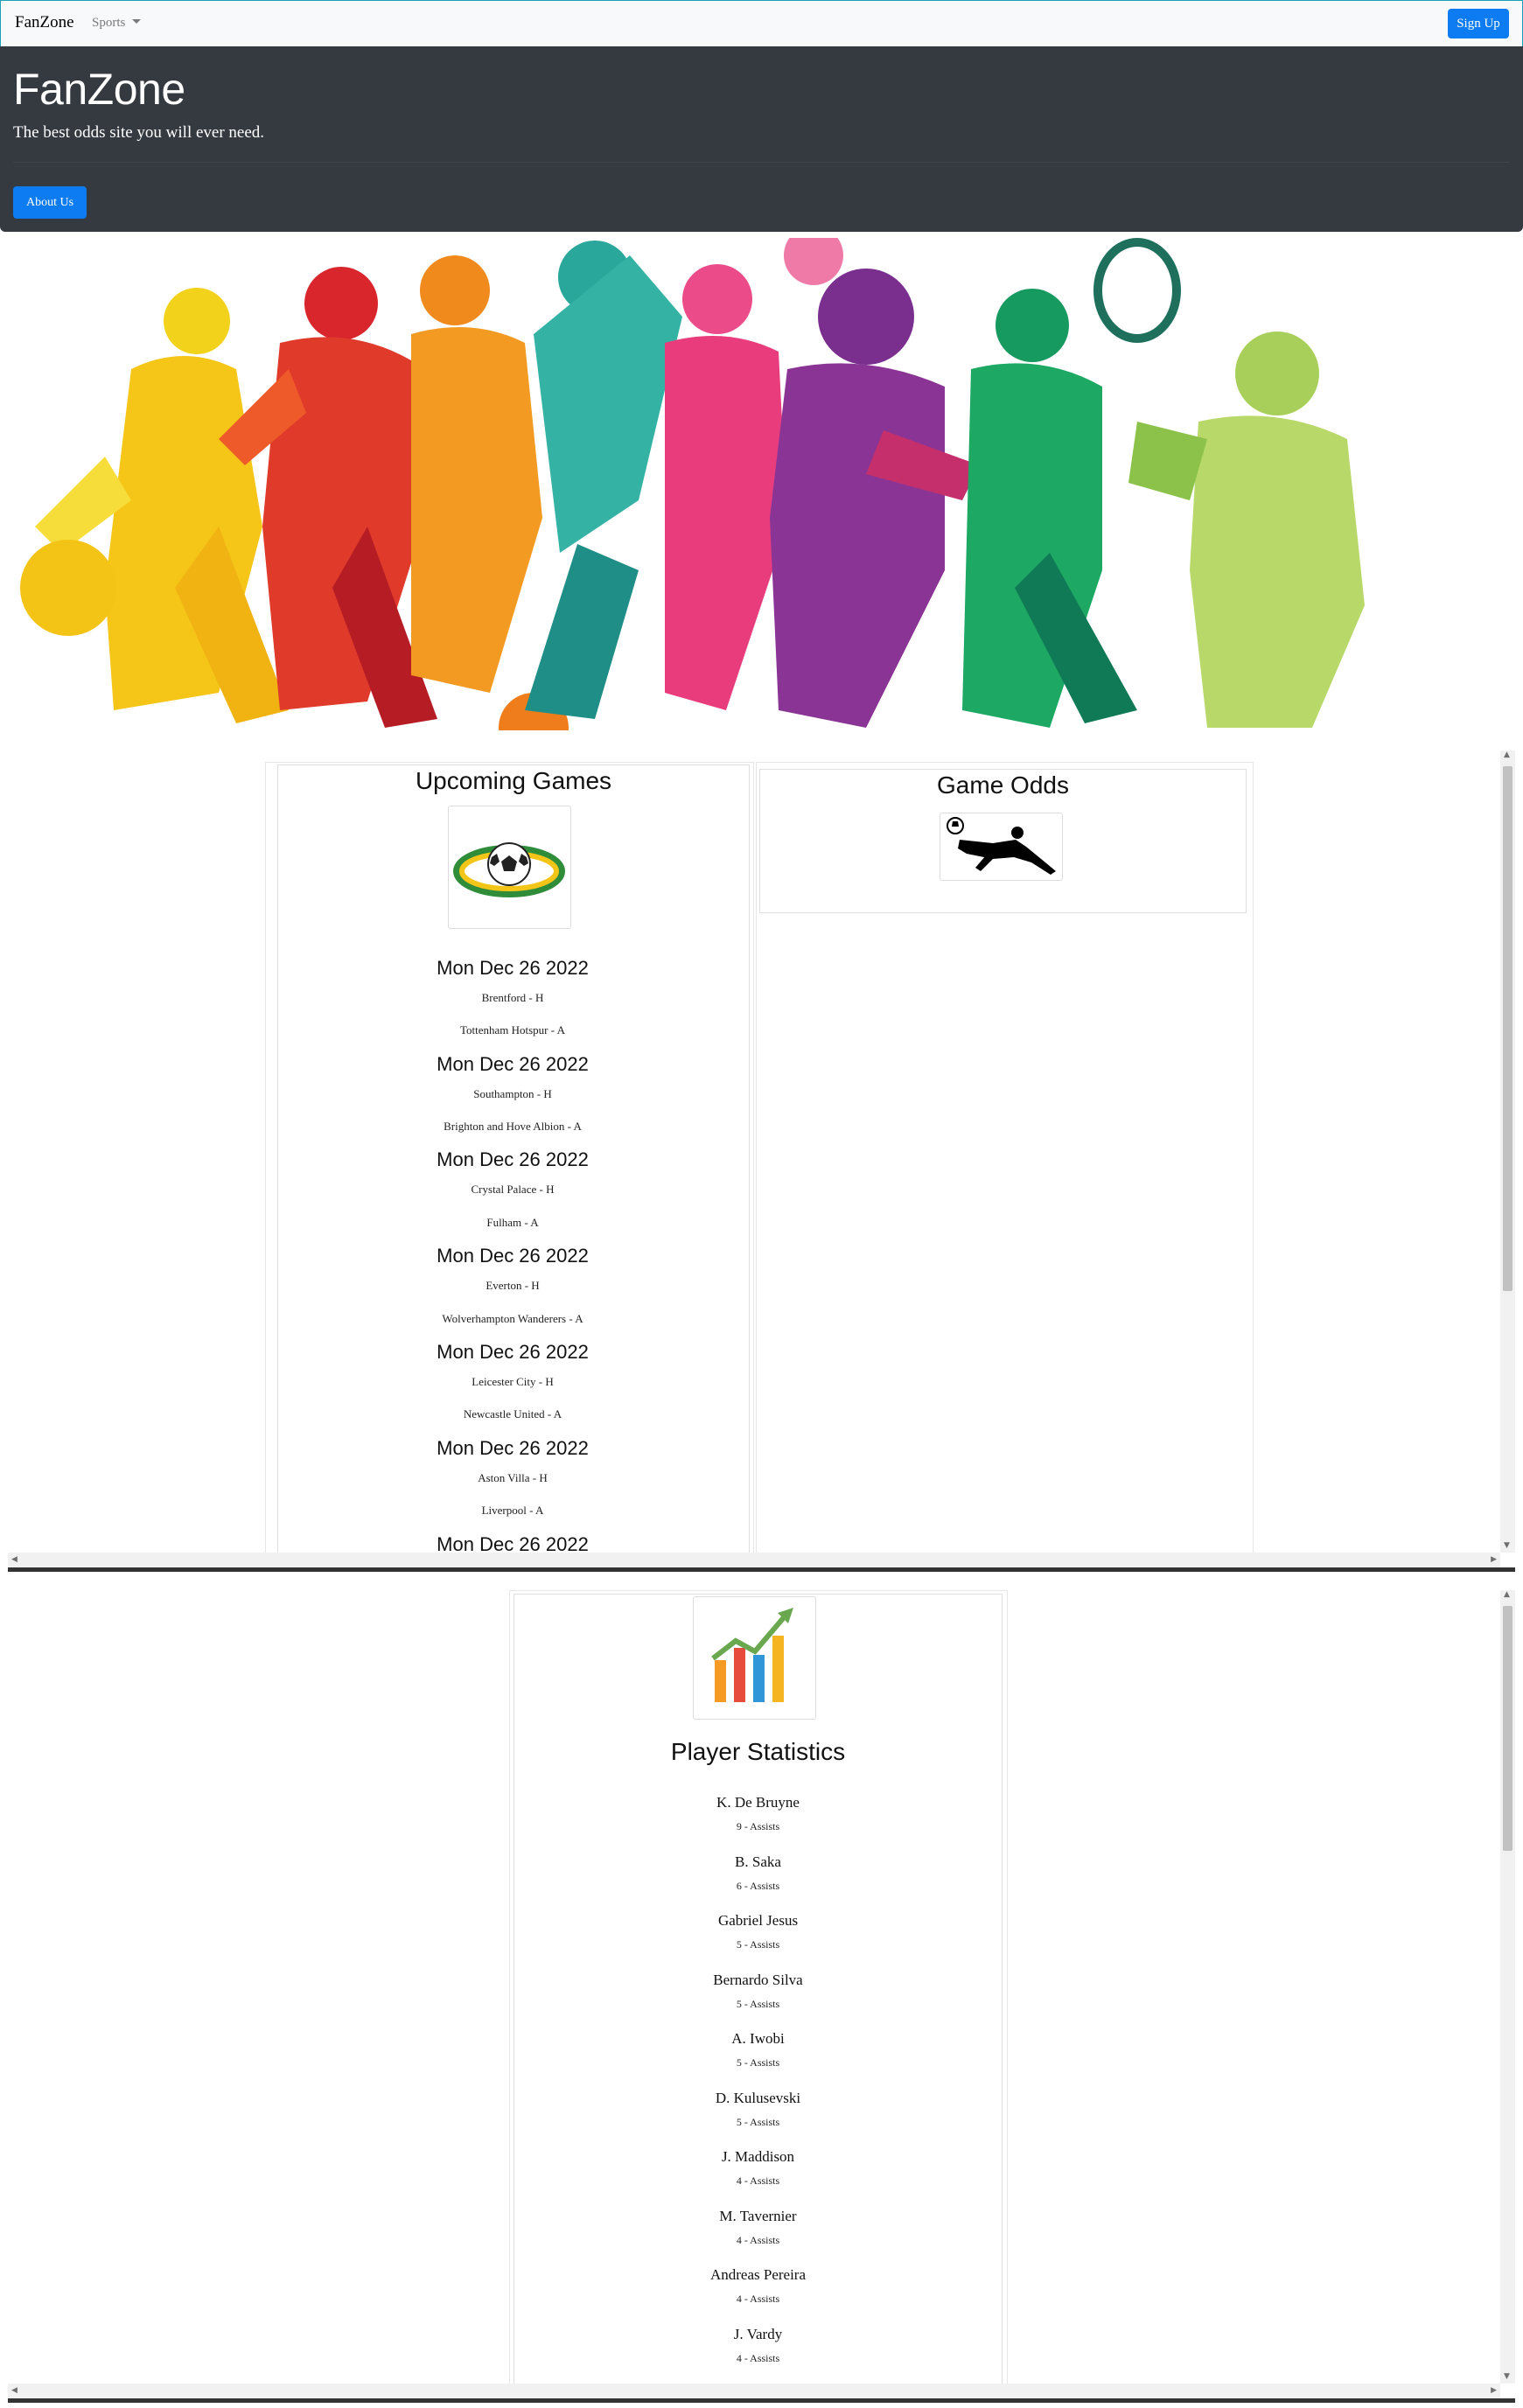 The image size is (1523, 2408). What do you see at coordinates (1003, 785) in the screenshot?
I see `game-odds-title: Game Odds` at bounding box center [1003, 785].